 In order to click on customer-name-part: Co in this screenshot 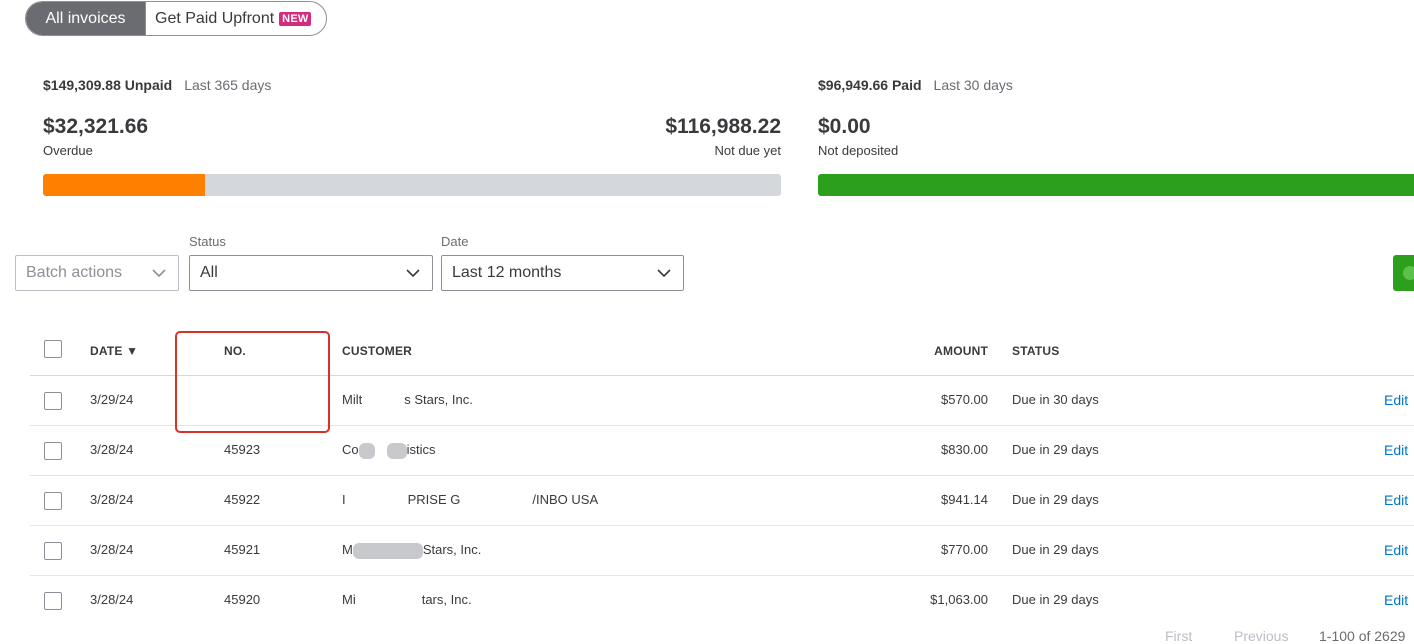, I will do `click(350, 449)`.